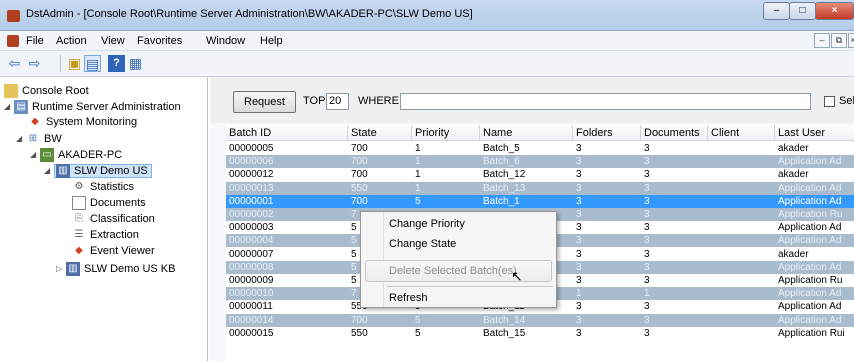  What do you see at coordinates (92, 107) in the screenshot?
I see `tree-item-runtime-server-admin: ◢ ▤ Runtime Server Administration` at bounding box center [92, 107].